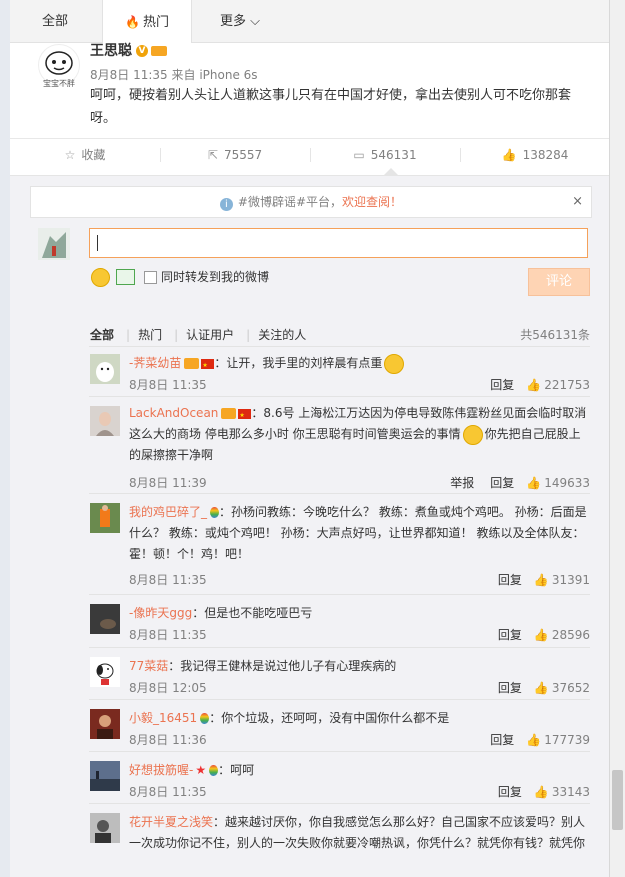  What do you see at coordinates (205, 718) in the screenshot?
I see `balloon-badge-icon` at bounding box center [205, 718].